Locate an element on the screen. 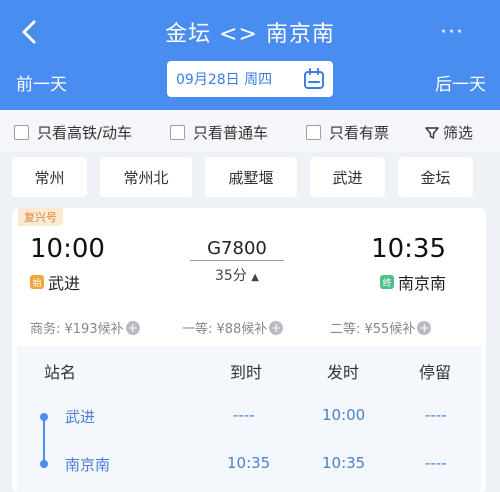 The image size is (500, 492). station-chip: 金坛 is located at coordinates (435, 177).